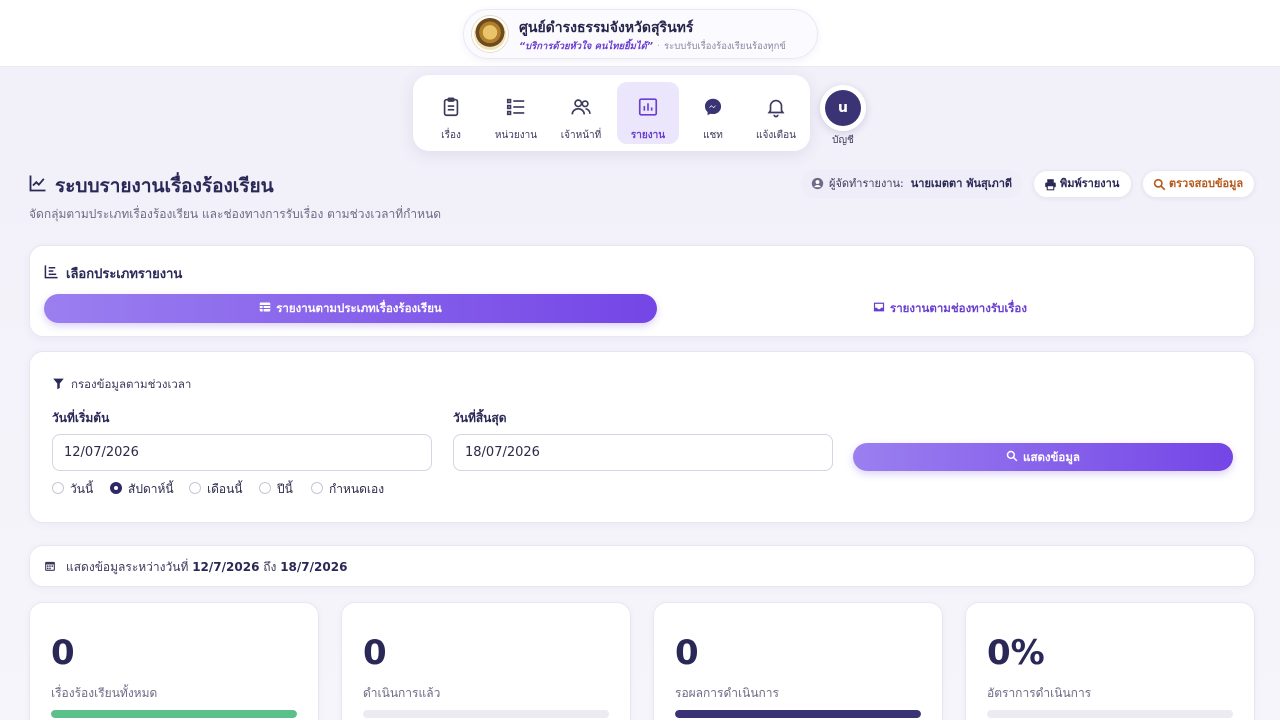  I want to click on nav-item-notifications: แจ้งเตือน, so click(776, 113).